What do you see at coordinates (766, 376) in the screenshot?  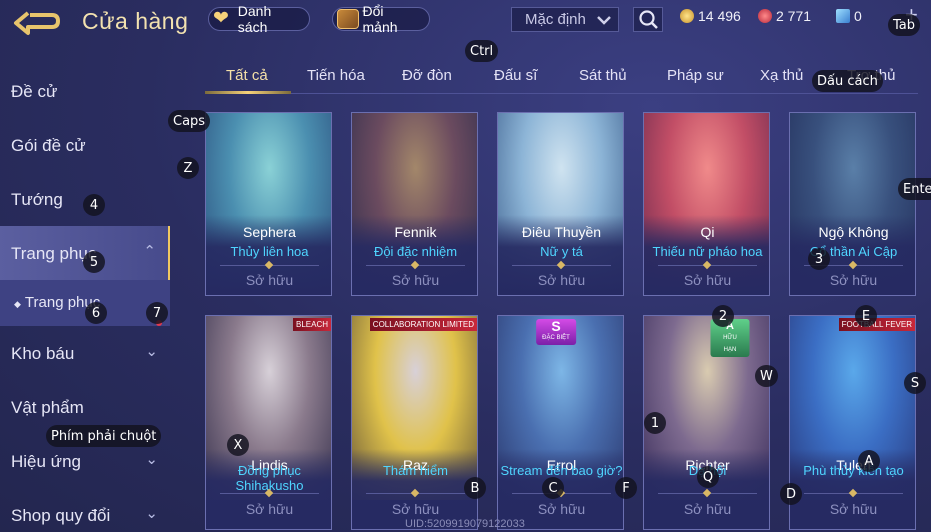 I see `key-hint-w: W` at bounding box center [766, 376].